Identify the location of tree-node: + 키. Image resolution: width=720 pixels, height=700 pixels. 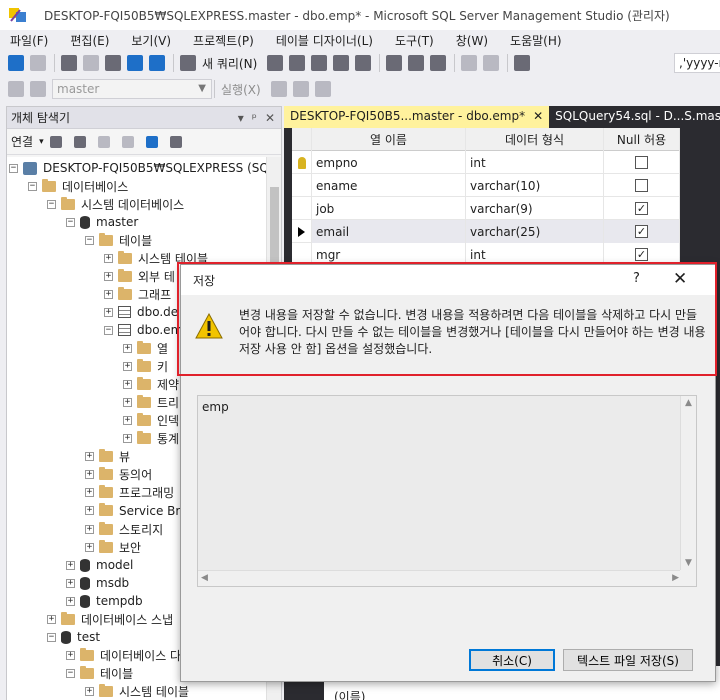
(145, 367).